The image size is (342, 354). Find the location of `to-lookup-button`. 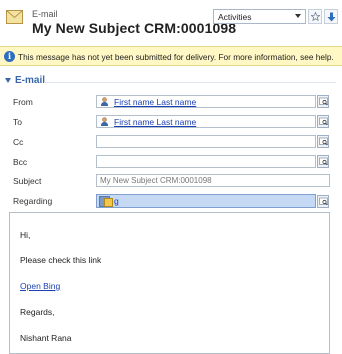

to-lookup-button is located at coordinates (323, 121).